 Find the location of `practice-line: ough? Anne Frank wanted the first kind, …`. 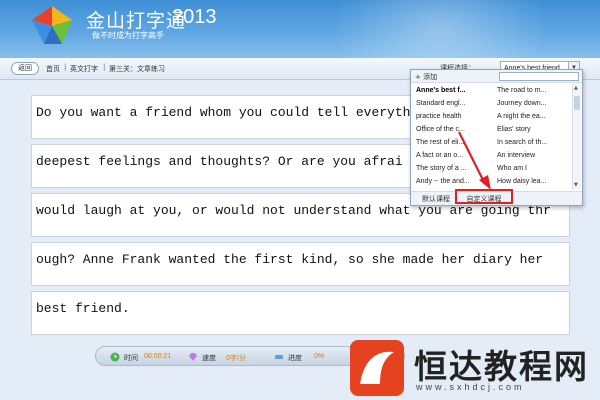

practice-line: ough? Anne Frank wanted the first kind, … is located at coordinates (300, 264).